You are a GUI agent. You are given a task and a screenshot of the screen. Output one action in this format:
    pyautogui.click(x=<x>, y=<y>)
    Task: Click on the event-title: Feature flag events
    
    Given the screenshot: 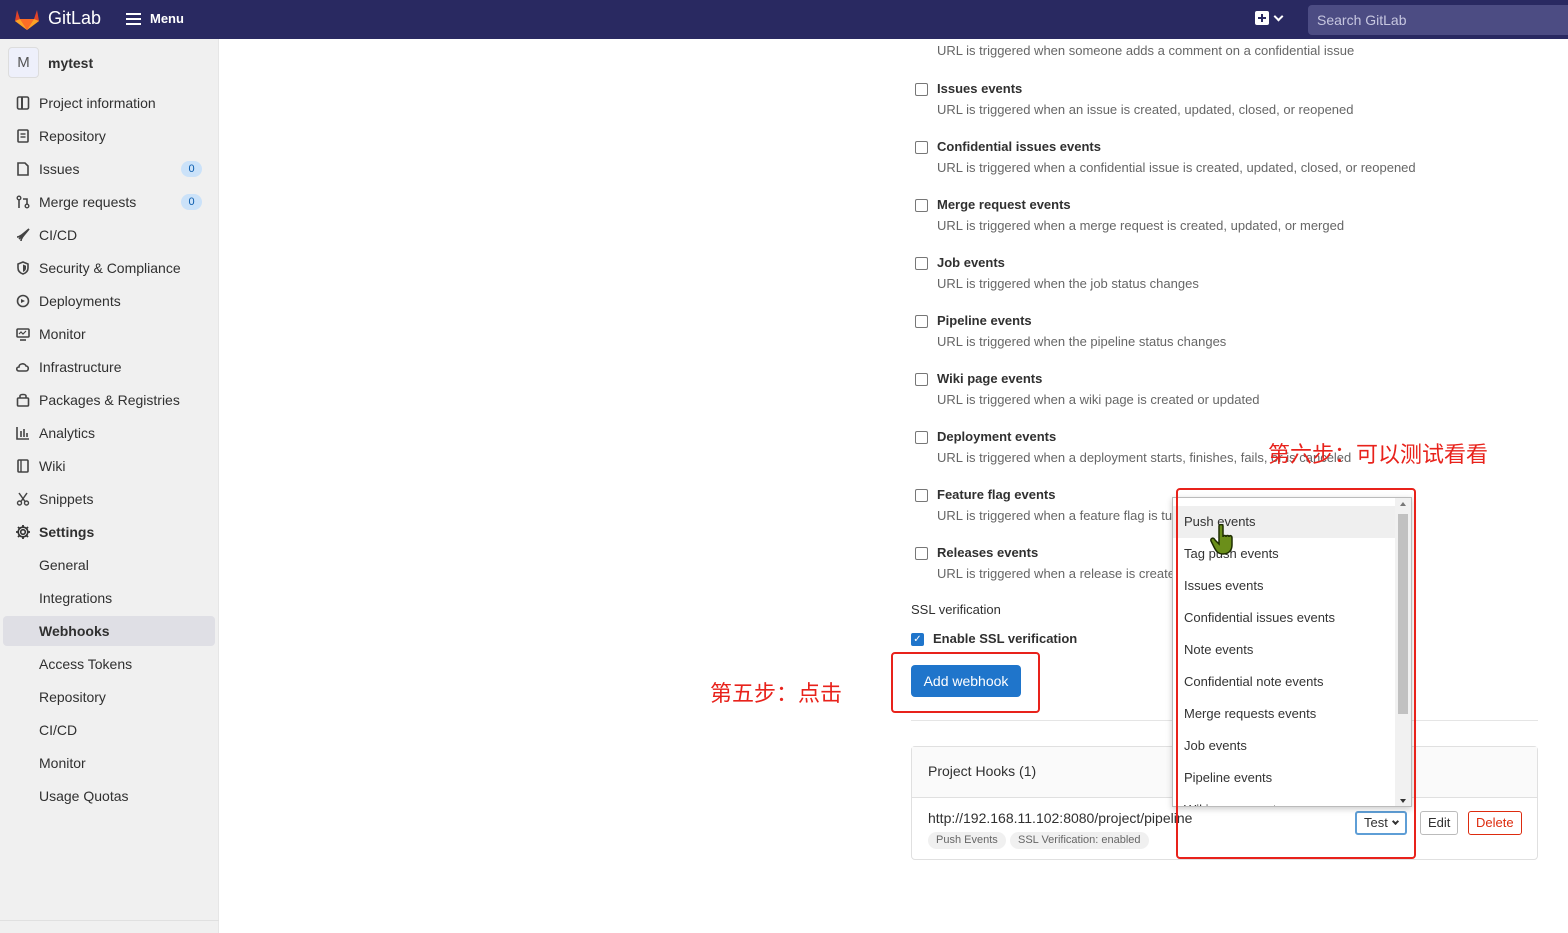 What is the action you would take?
    pyautogui.click(x=996, y=494)
    